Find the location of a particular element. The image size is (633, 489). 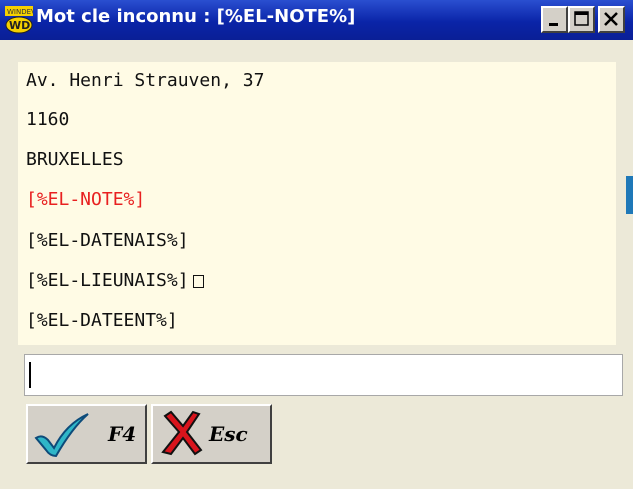

validate-button: F4 is located at coordinates (86, 434).